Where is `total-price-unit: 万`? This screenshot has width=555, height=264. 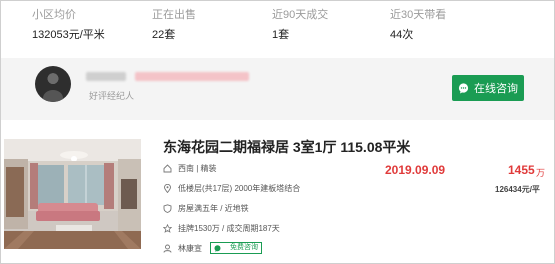 total-price-unit: 万 is located at coordinates (541, 173).